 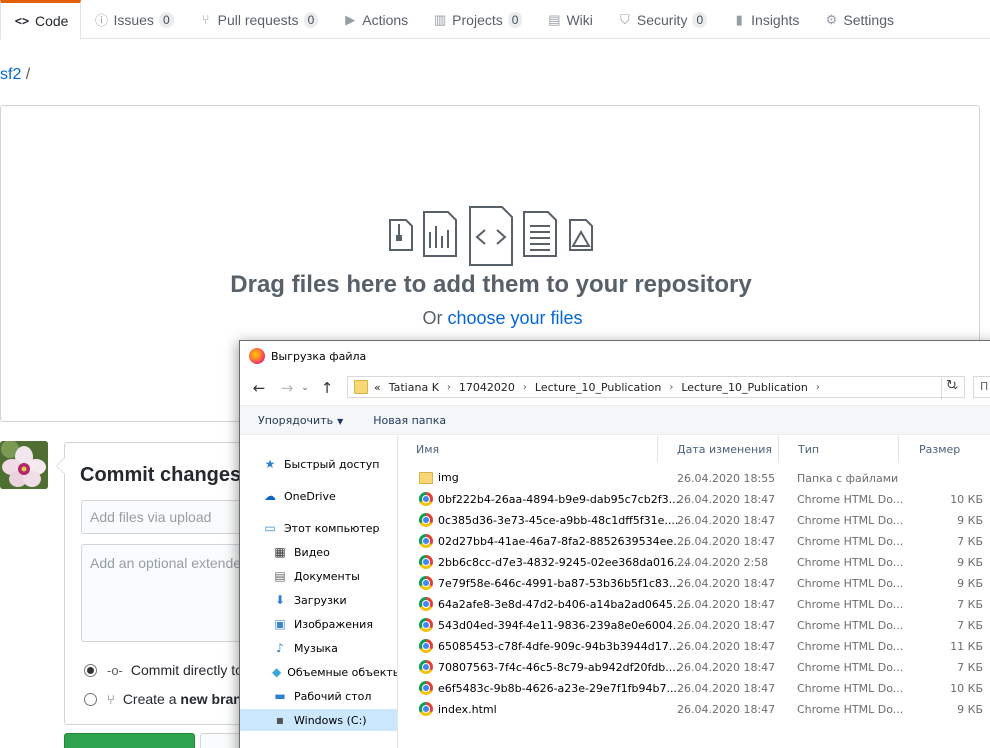 I want to click on file-size: 10 КБ, so click(x=966, y=499).